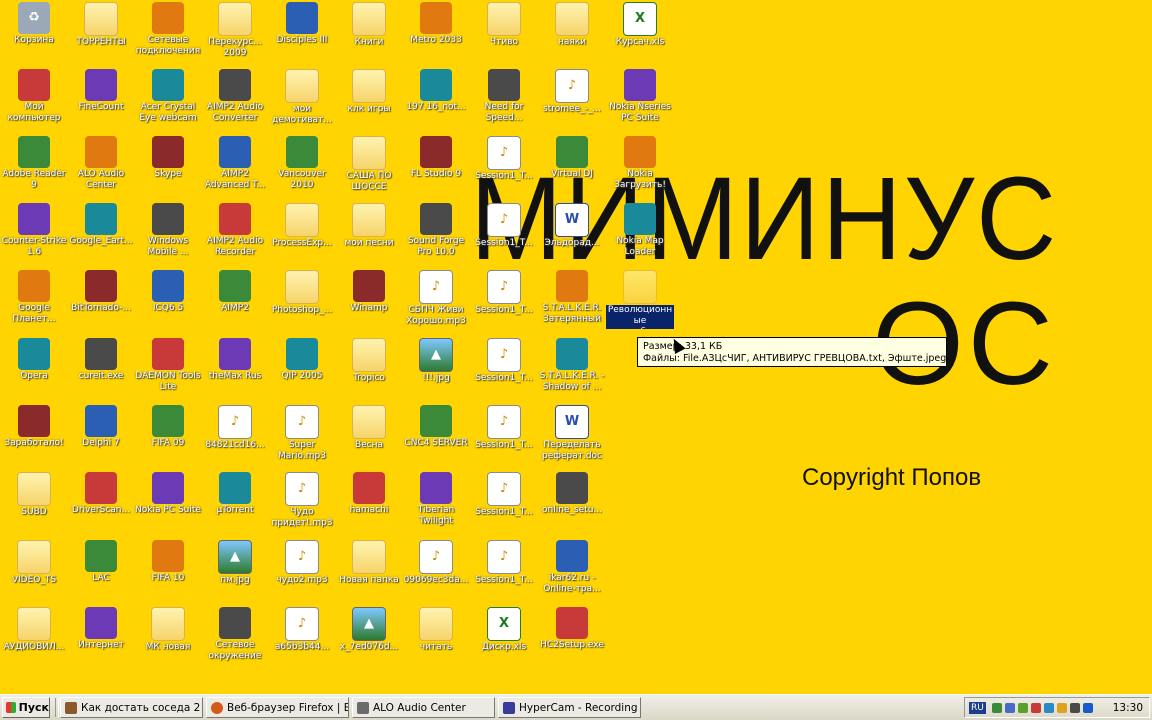  What do you see at coordinates (302, 163) in the screenshot?
I see `desktop-icon: Vancouver 2010` at bounding box center [302, 163].